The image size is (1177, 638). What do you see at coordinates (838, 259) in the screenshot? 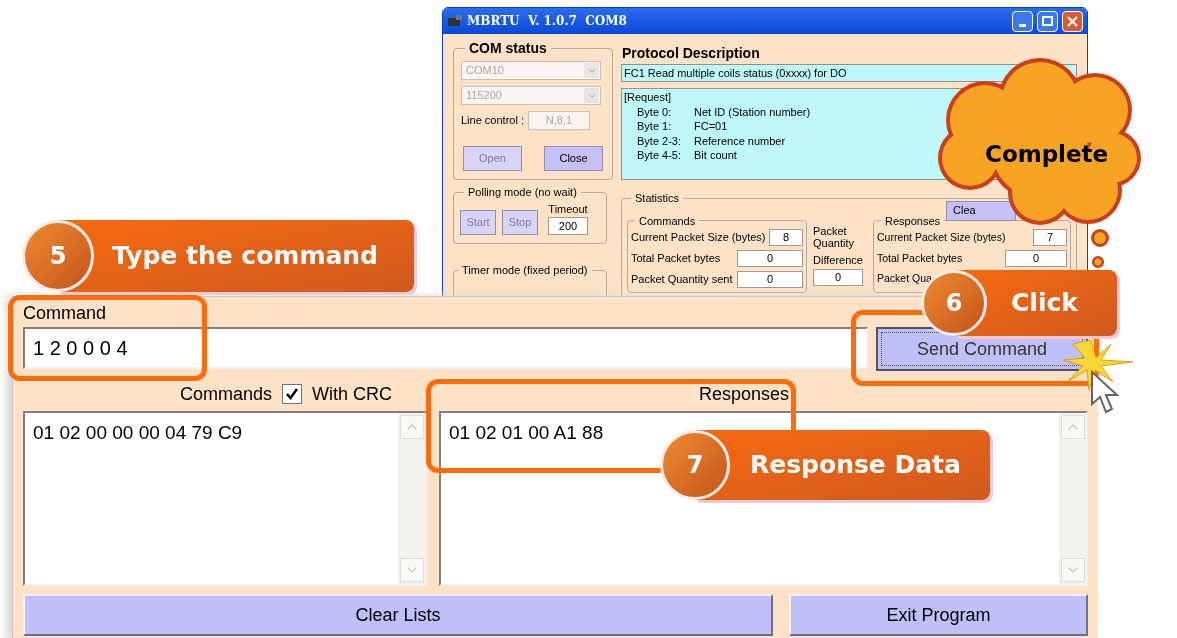
I see `stat-label: Difference` at bounding box center [838, 259].